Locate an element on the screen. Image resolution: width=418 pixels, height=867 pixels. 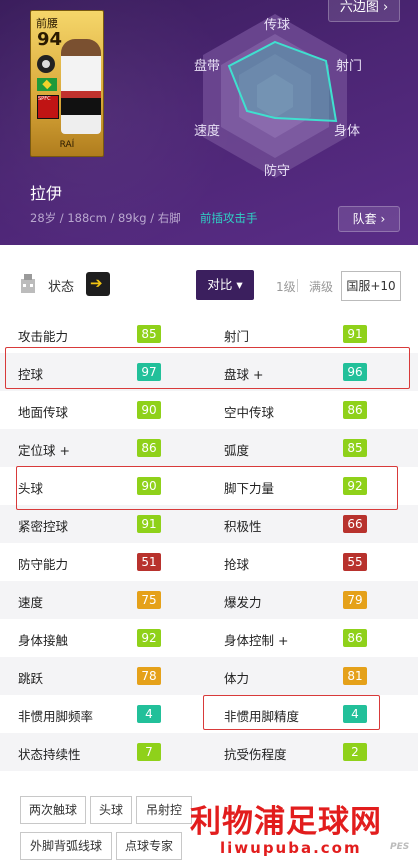
stat-name: 体力 is located at coordinates (237, 678).